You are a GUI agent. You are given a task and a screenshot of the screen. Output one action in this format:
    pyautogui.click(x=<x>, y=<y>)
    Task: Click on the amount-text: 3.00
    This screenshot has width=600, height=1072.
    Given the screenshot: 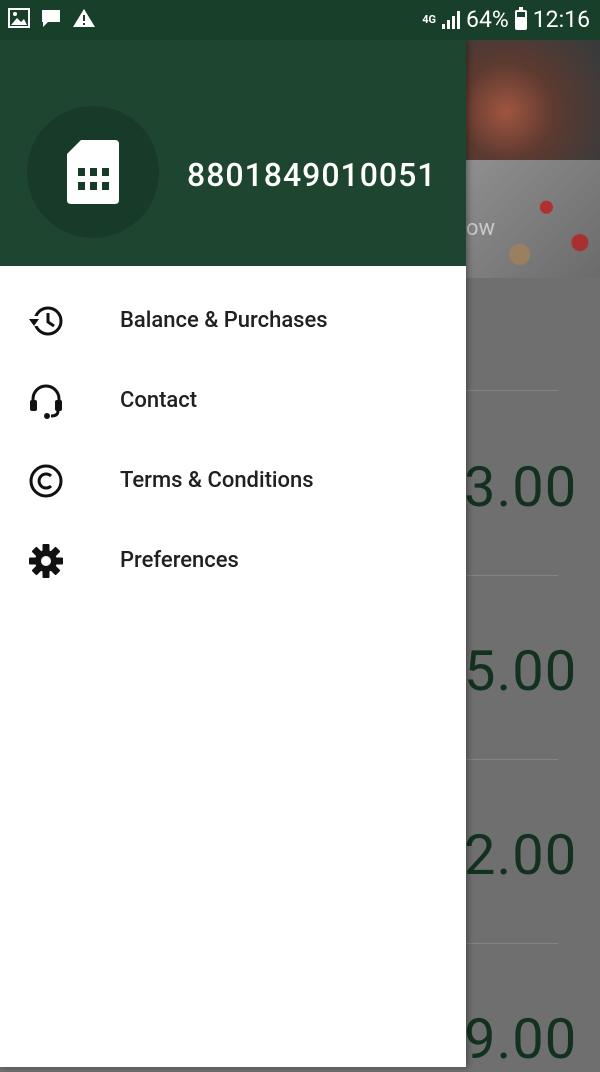 What is the action you would take?
    pyautogui.click(x=521, y=487)
    